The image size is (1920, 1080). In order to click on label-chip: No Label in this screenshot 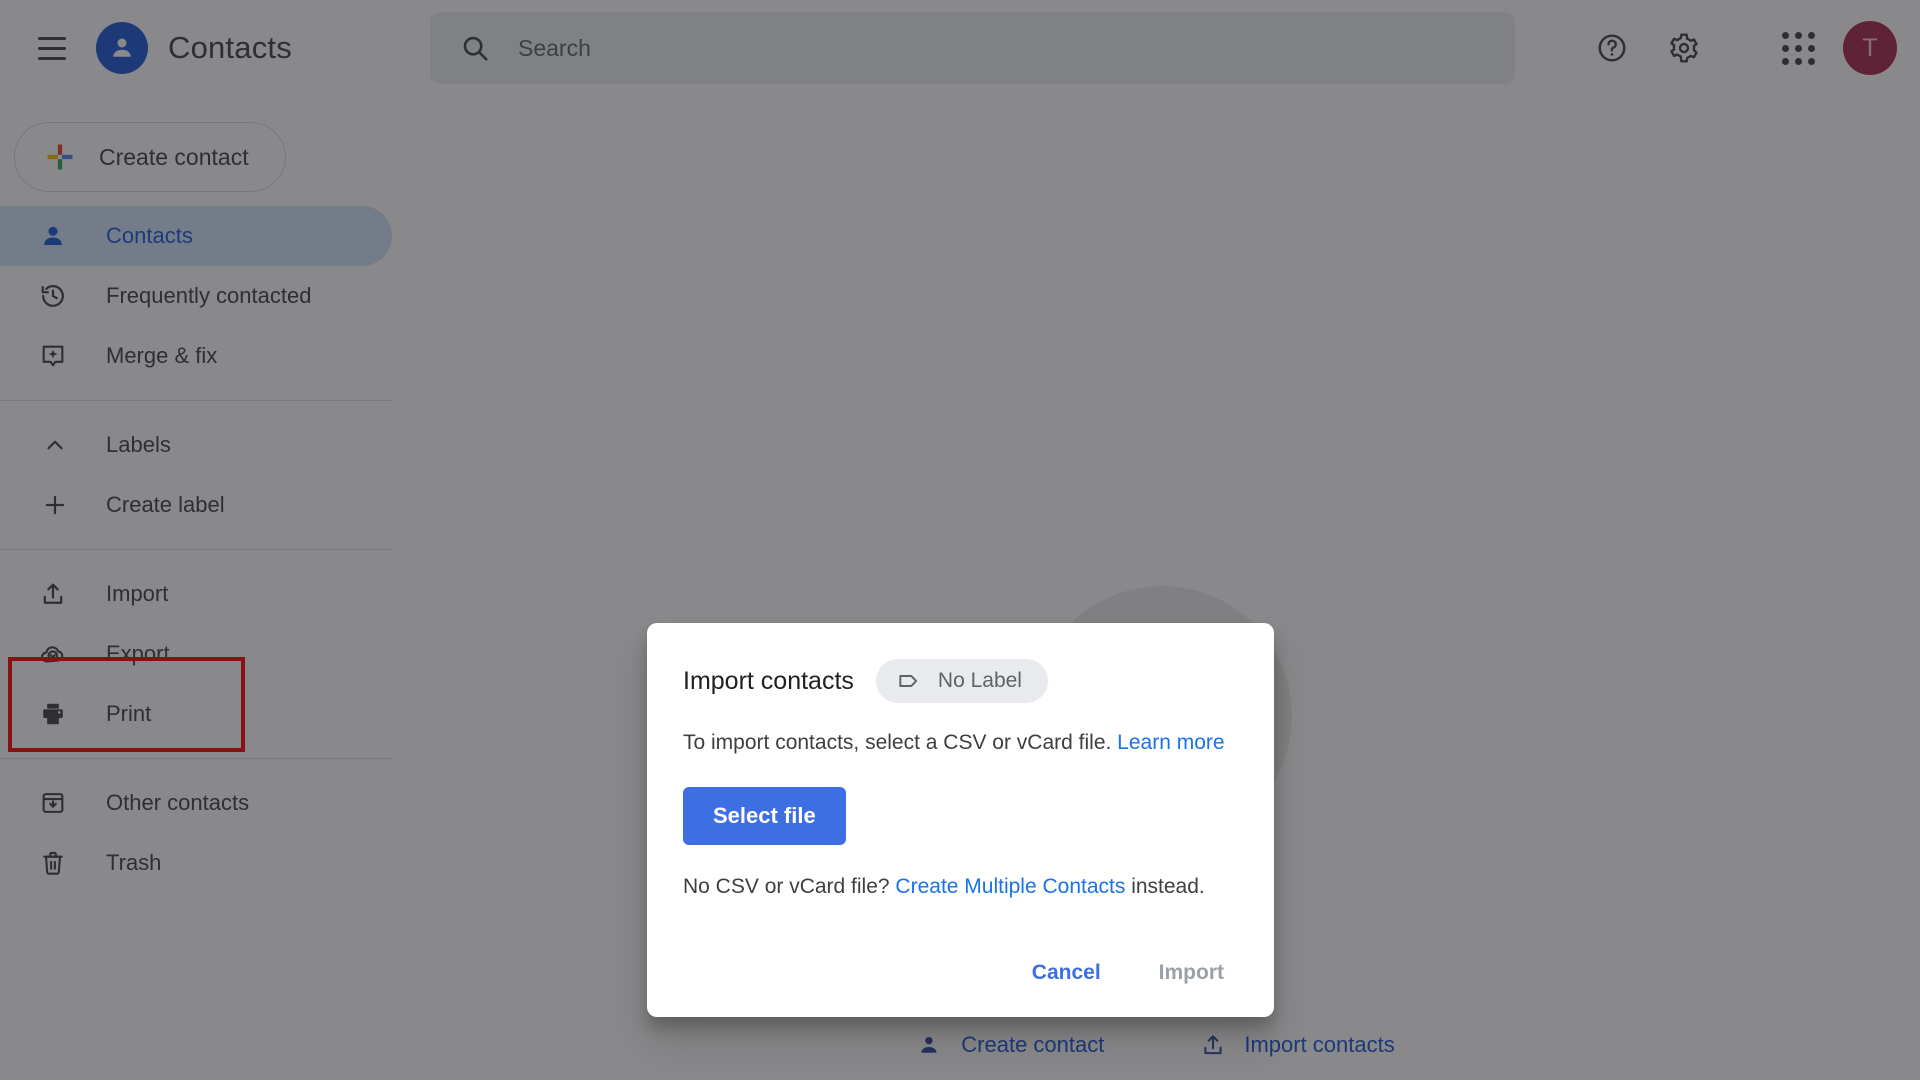, I will do `click(961, 681)`.